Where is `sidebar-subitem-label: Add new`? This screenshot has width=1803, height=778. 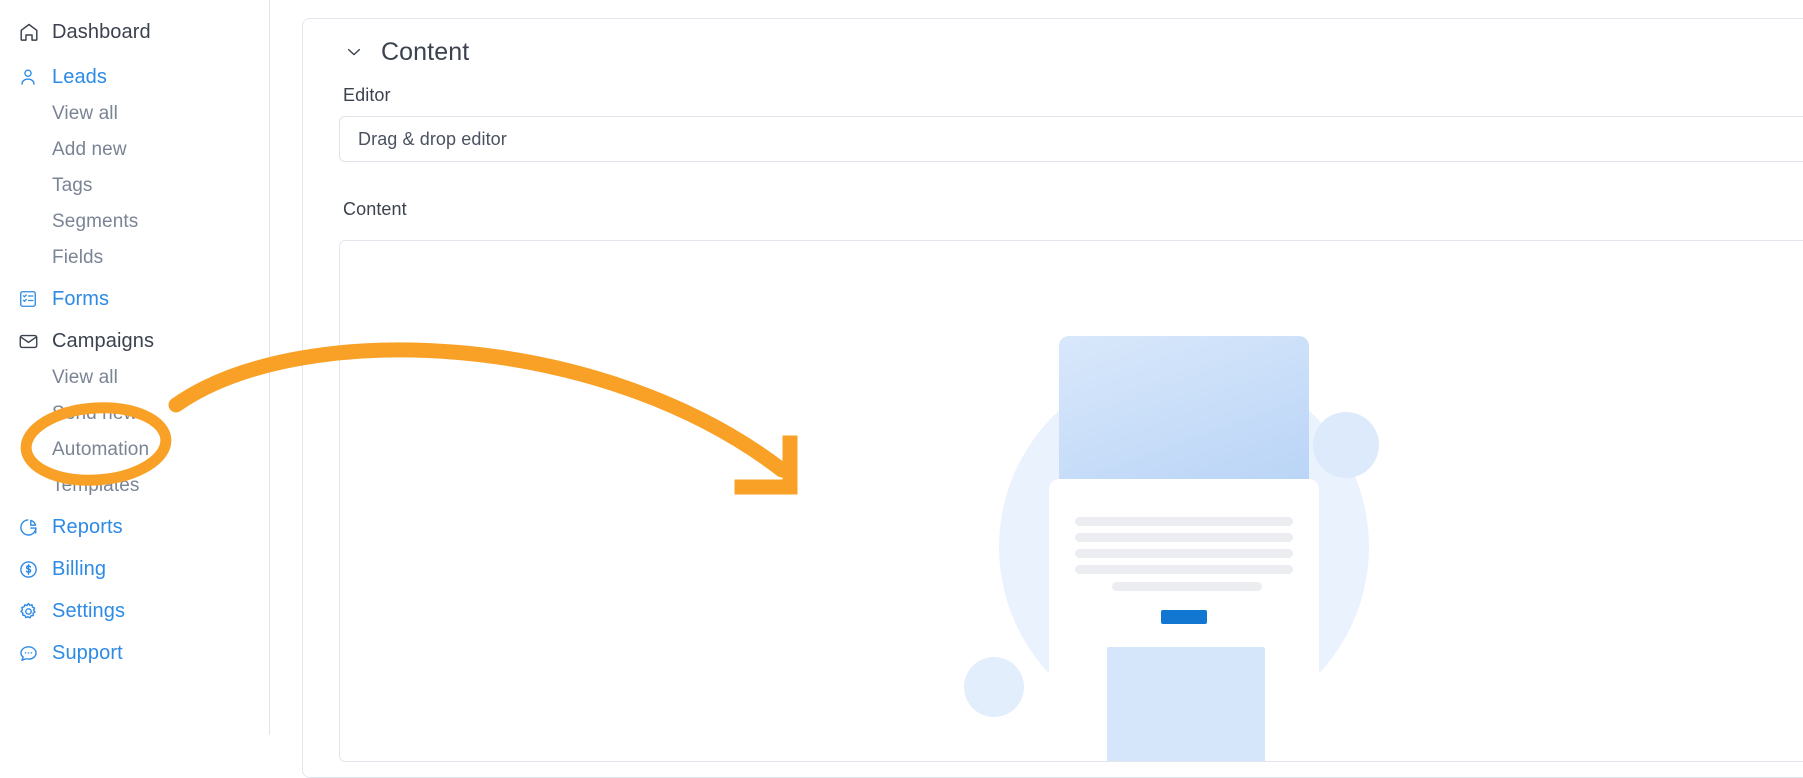 sidebar-subitem-label: Add new is located at coordinates (89, 149).